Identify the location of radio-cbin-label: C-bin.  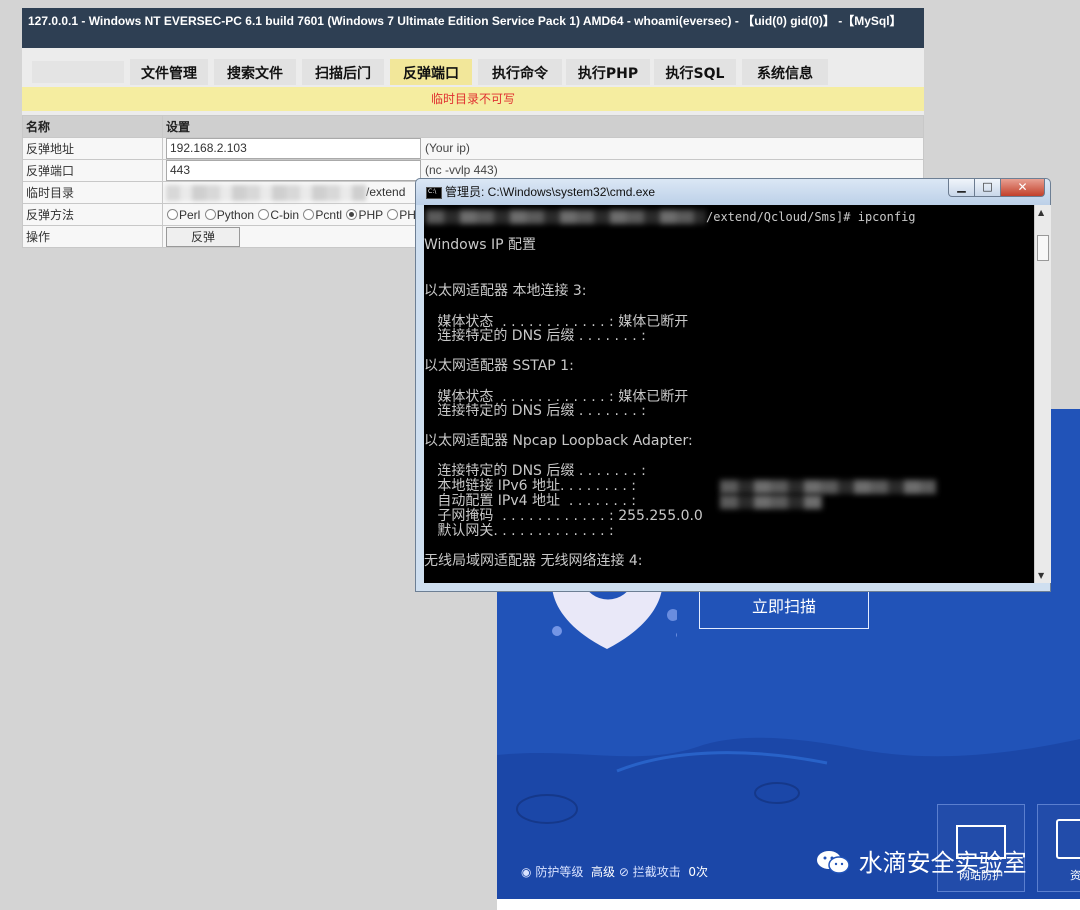
(285, 214).